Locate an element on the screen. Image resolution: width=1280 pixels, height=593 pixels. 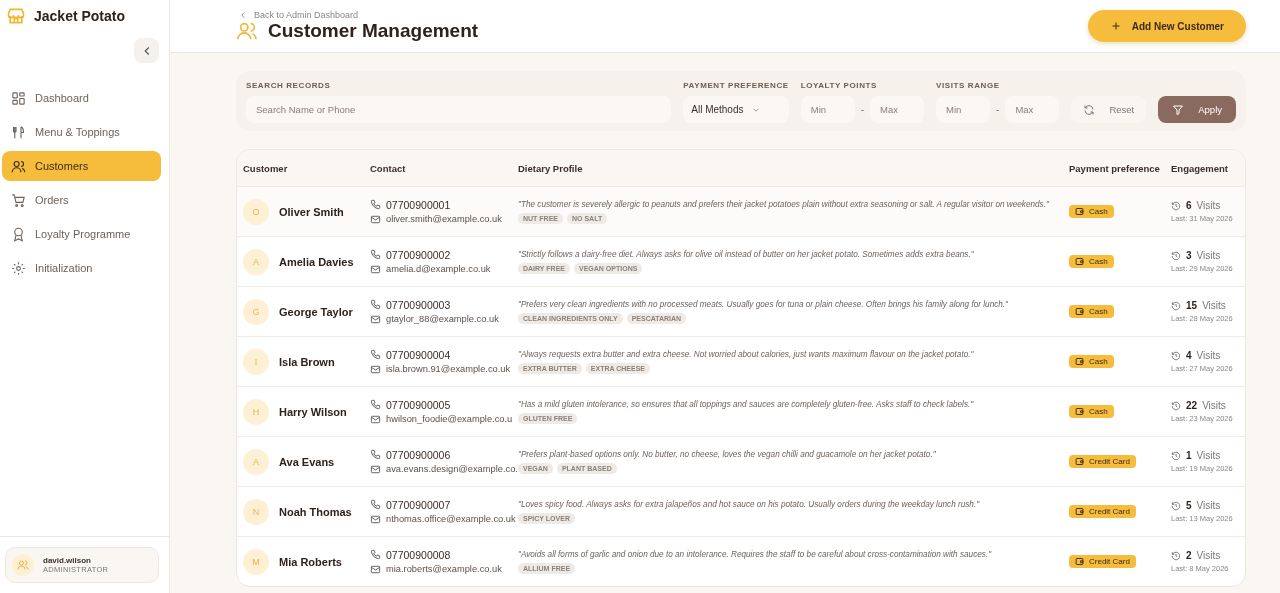
refresh-icon is located at coordinates (1089, 109).